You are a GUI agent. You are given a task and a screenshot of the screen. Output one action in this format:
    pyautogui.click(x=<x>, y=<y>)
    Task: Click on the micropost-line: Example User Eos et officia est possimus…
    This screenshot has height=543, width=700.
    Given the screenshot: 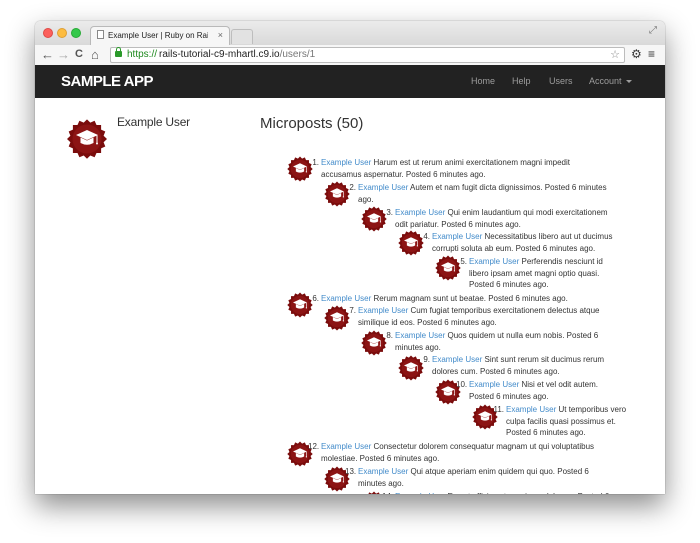 What is the action you would take?
    pyautogui.click(x=525, y=492)
    